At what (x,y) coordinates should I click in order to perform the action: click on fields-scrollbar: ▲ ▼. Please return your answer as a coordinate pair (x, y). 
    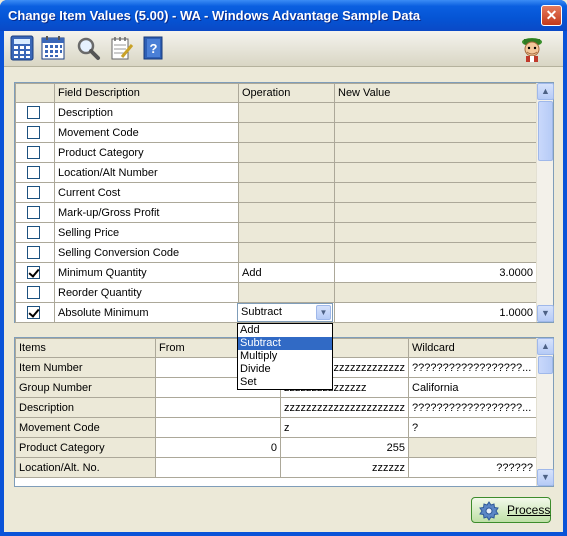
    Looking at the image, I should click on (545, 202).